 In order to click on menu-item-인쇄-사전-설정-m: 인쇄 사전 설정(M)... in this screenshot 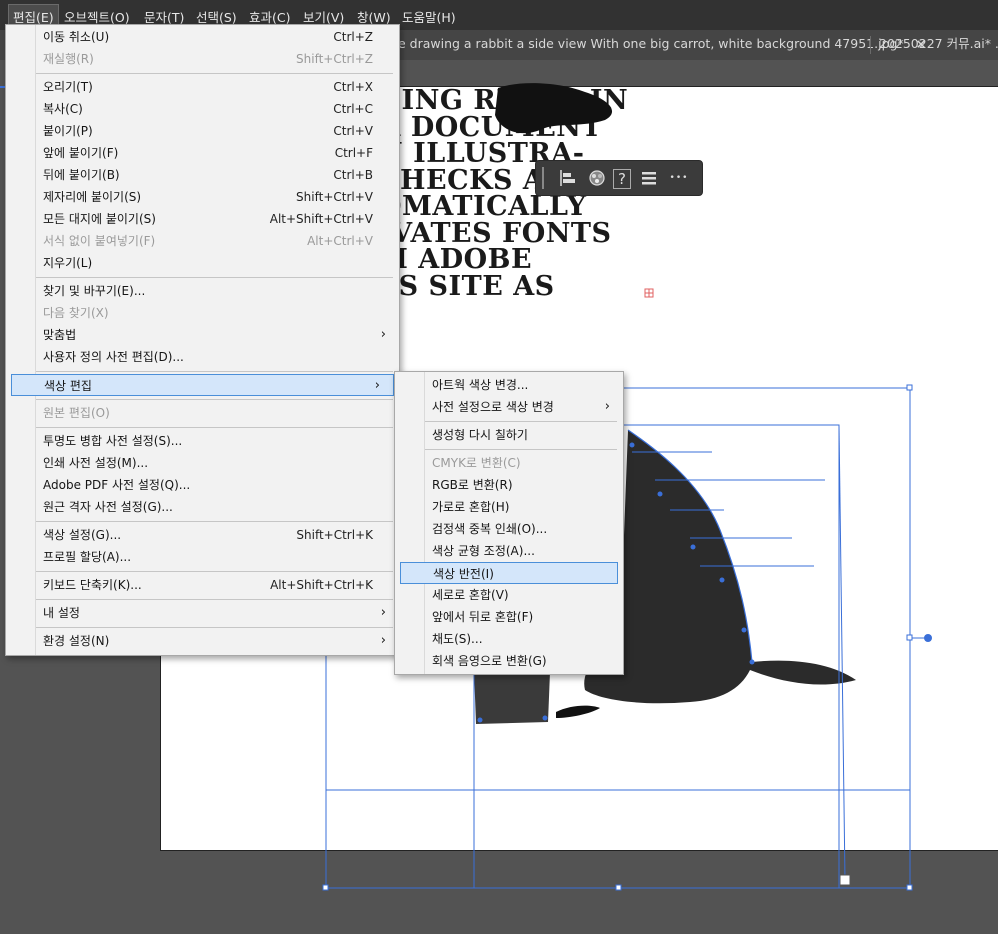, I will do `click(202, 463)`.